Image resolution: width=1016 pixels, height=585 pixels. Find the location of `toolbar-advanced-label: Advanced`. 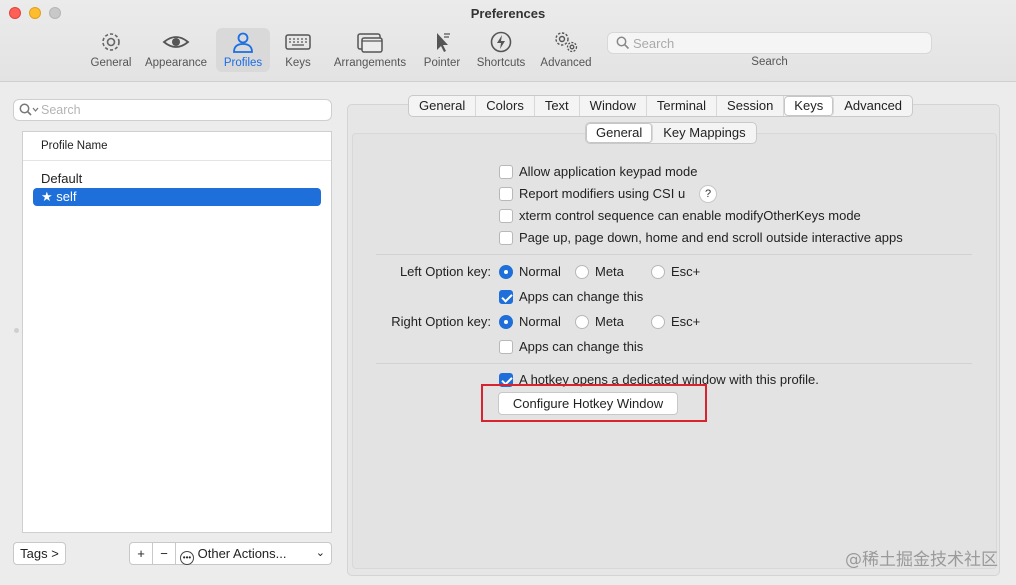

toolbar-advanced-label: Advanced is located at coordinates (566, 63).